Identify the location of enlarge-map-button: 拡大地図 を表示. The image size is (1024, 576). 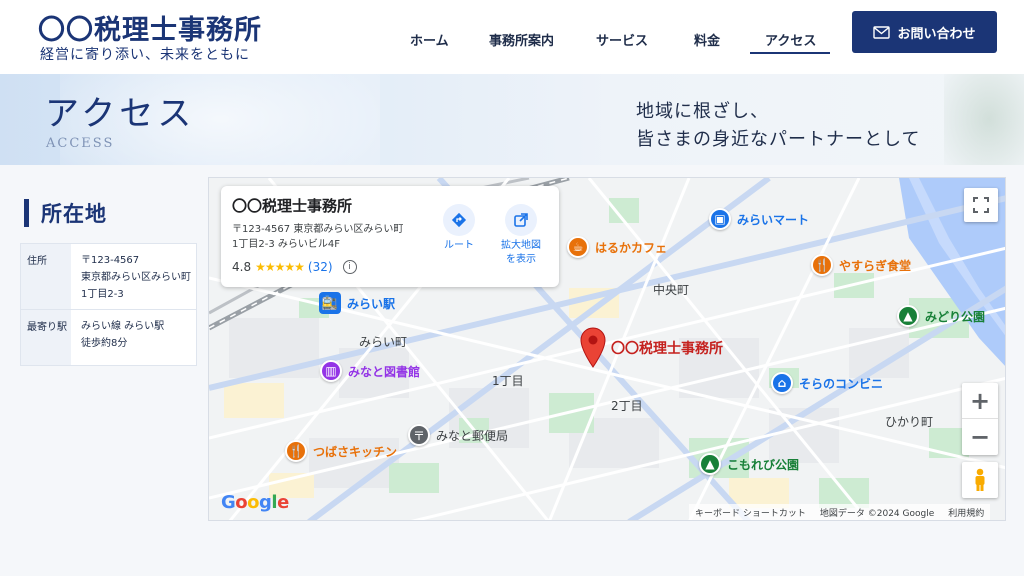
(521, 235).